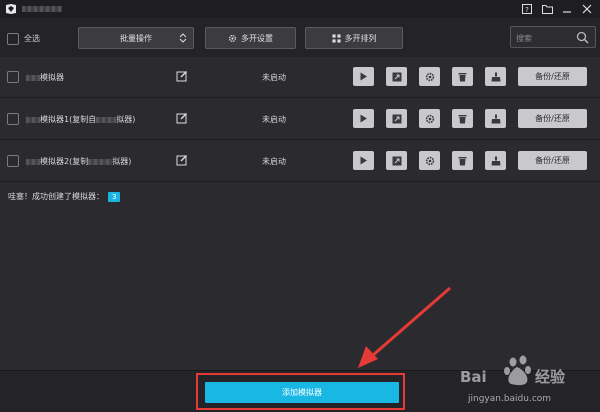  What do you see at coordinates (473, 377) in the screenshot?
I see `svg-text: Bai` at bounding box center [473, 377].